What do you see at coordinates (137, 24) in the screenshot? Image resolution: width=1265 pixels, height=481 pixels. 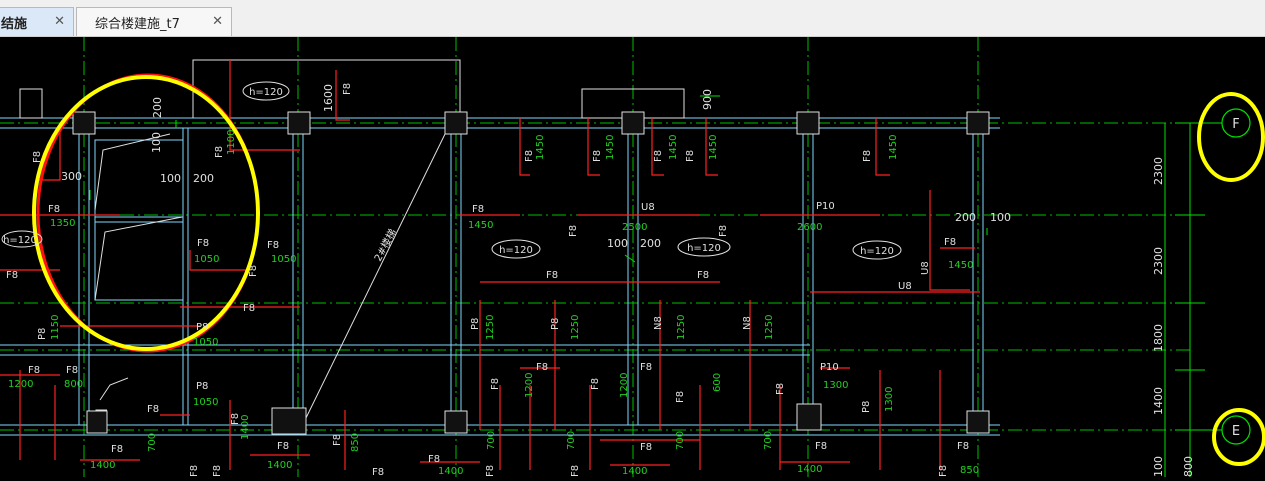 I see `tab-label: 综合楼建施_t7` at bounding box center [137, 24].